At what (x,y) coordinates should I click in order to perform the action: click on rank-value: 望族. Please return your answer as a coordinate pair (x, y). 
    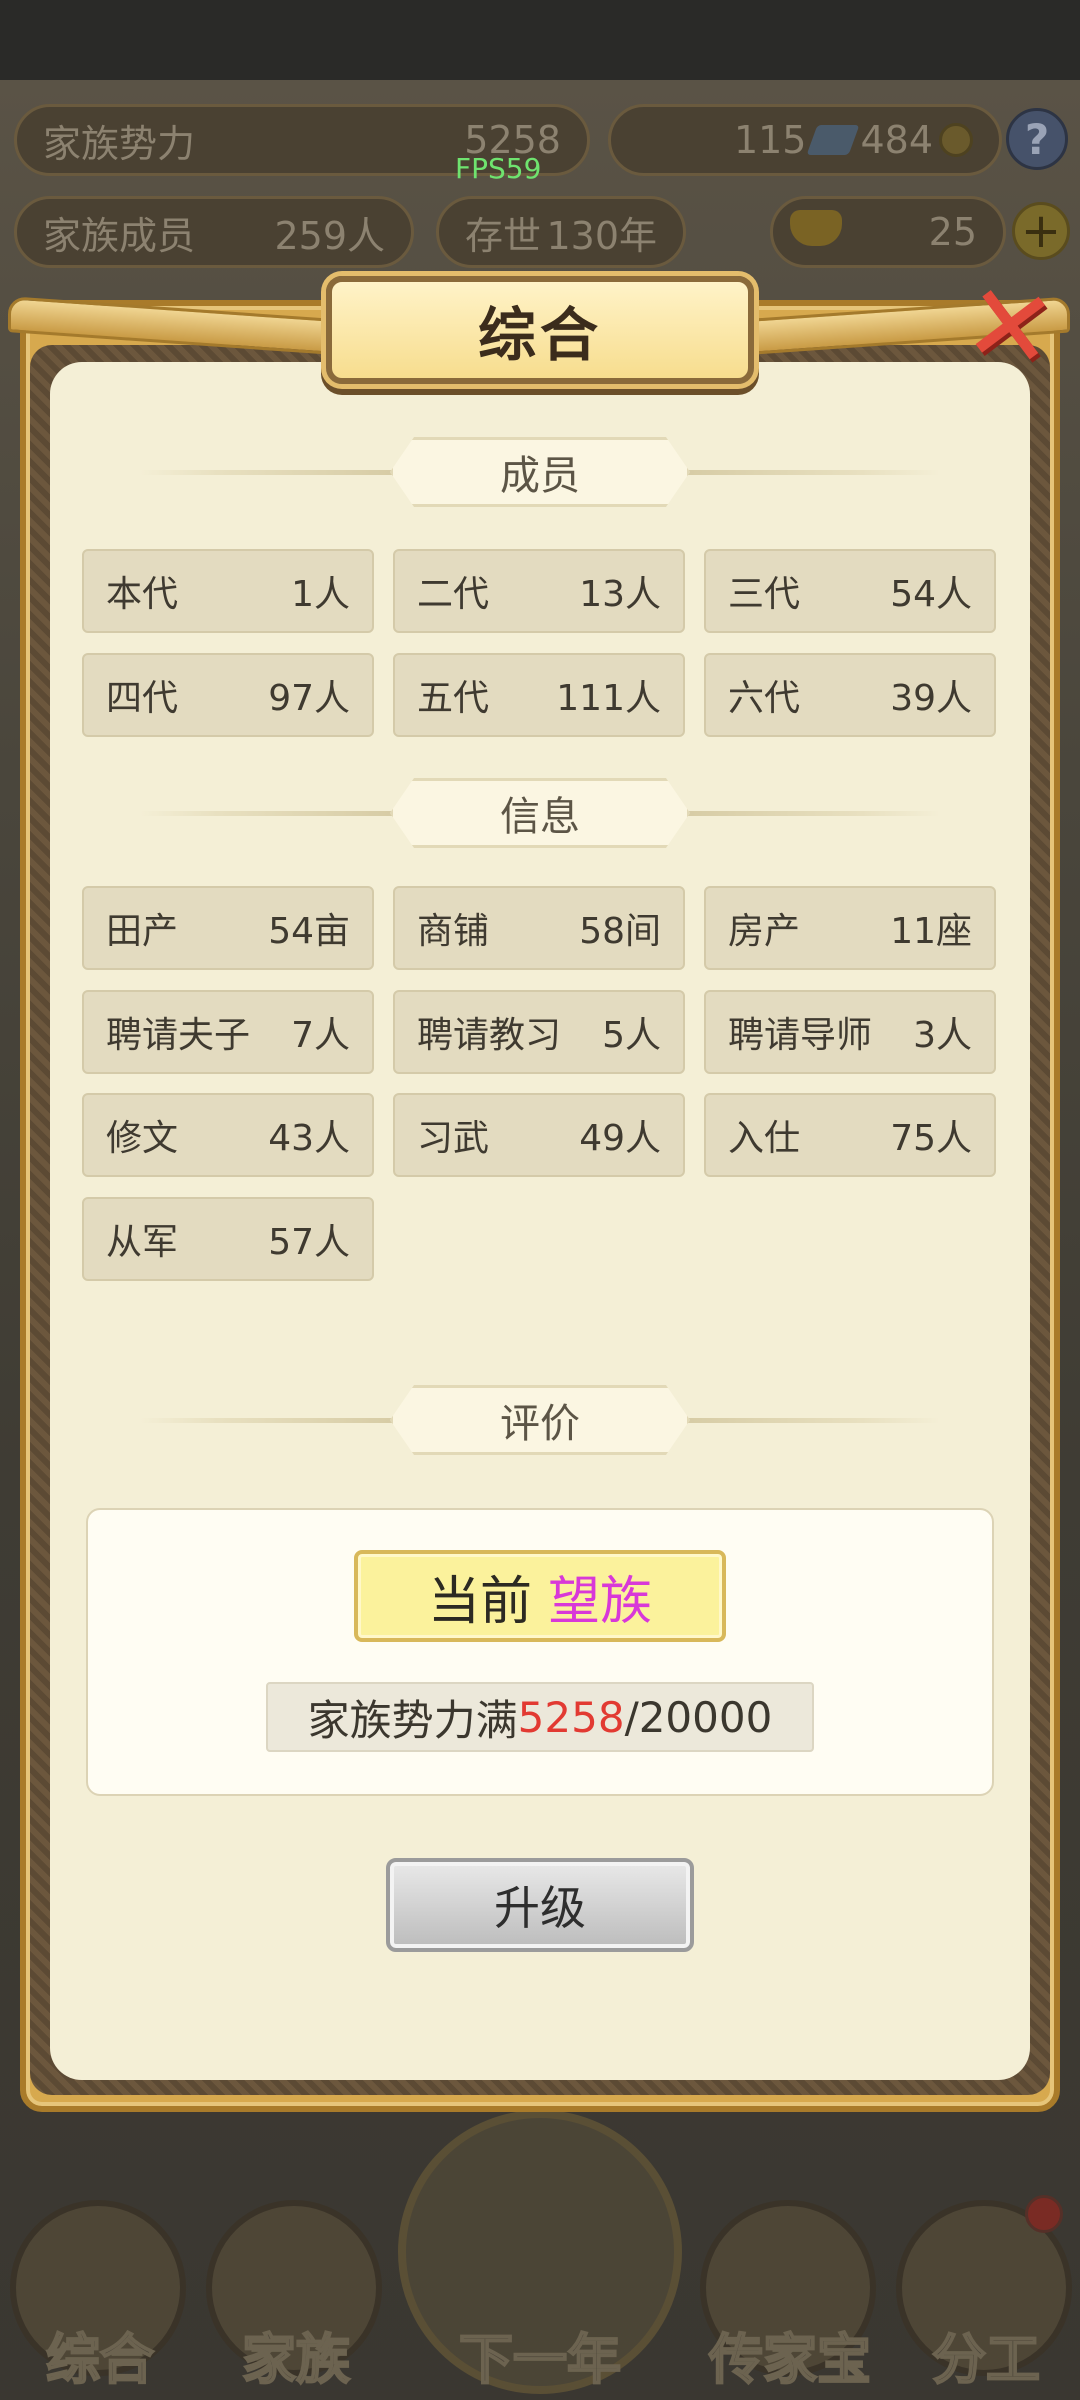
    Looking at the image, I should click on (600, 1601).